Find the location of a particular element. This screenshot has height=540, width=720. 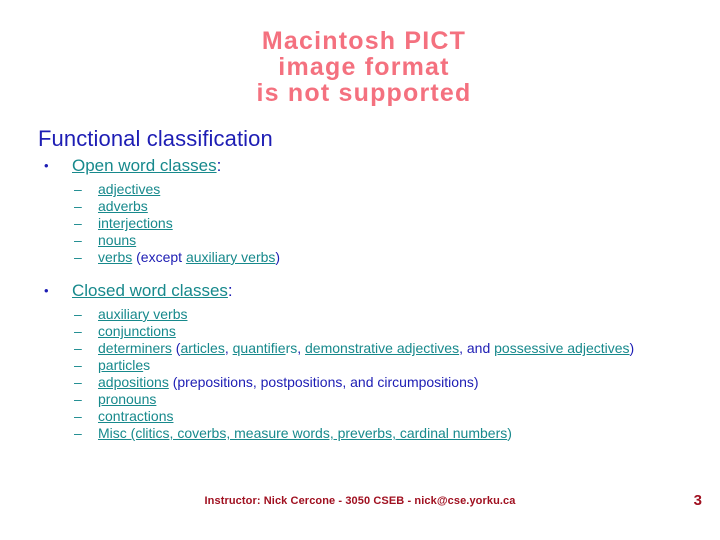

text-sep-1: , is located at coordinates (228, 348).